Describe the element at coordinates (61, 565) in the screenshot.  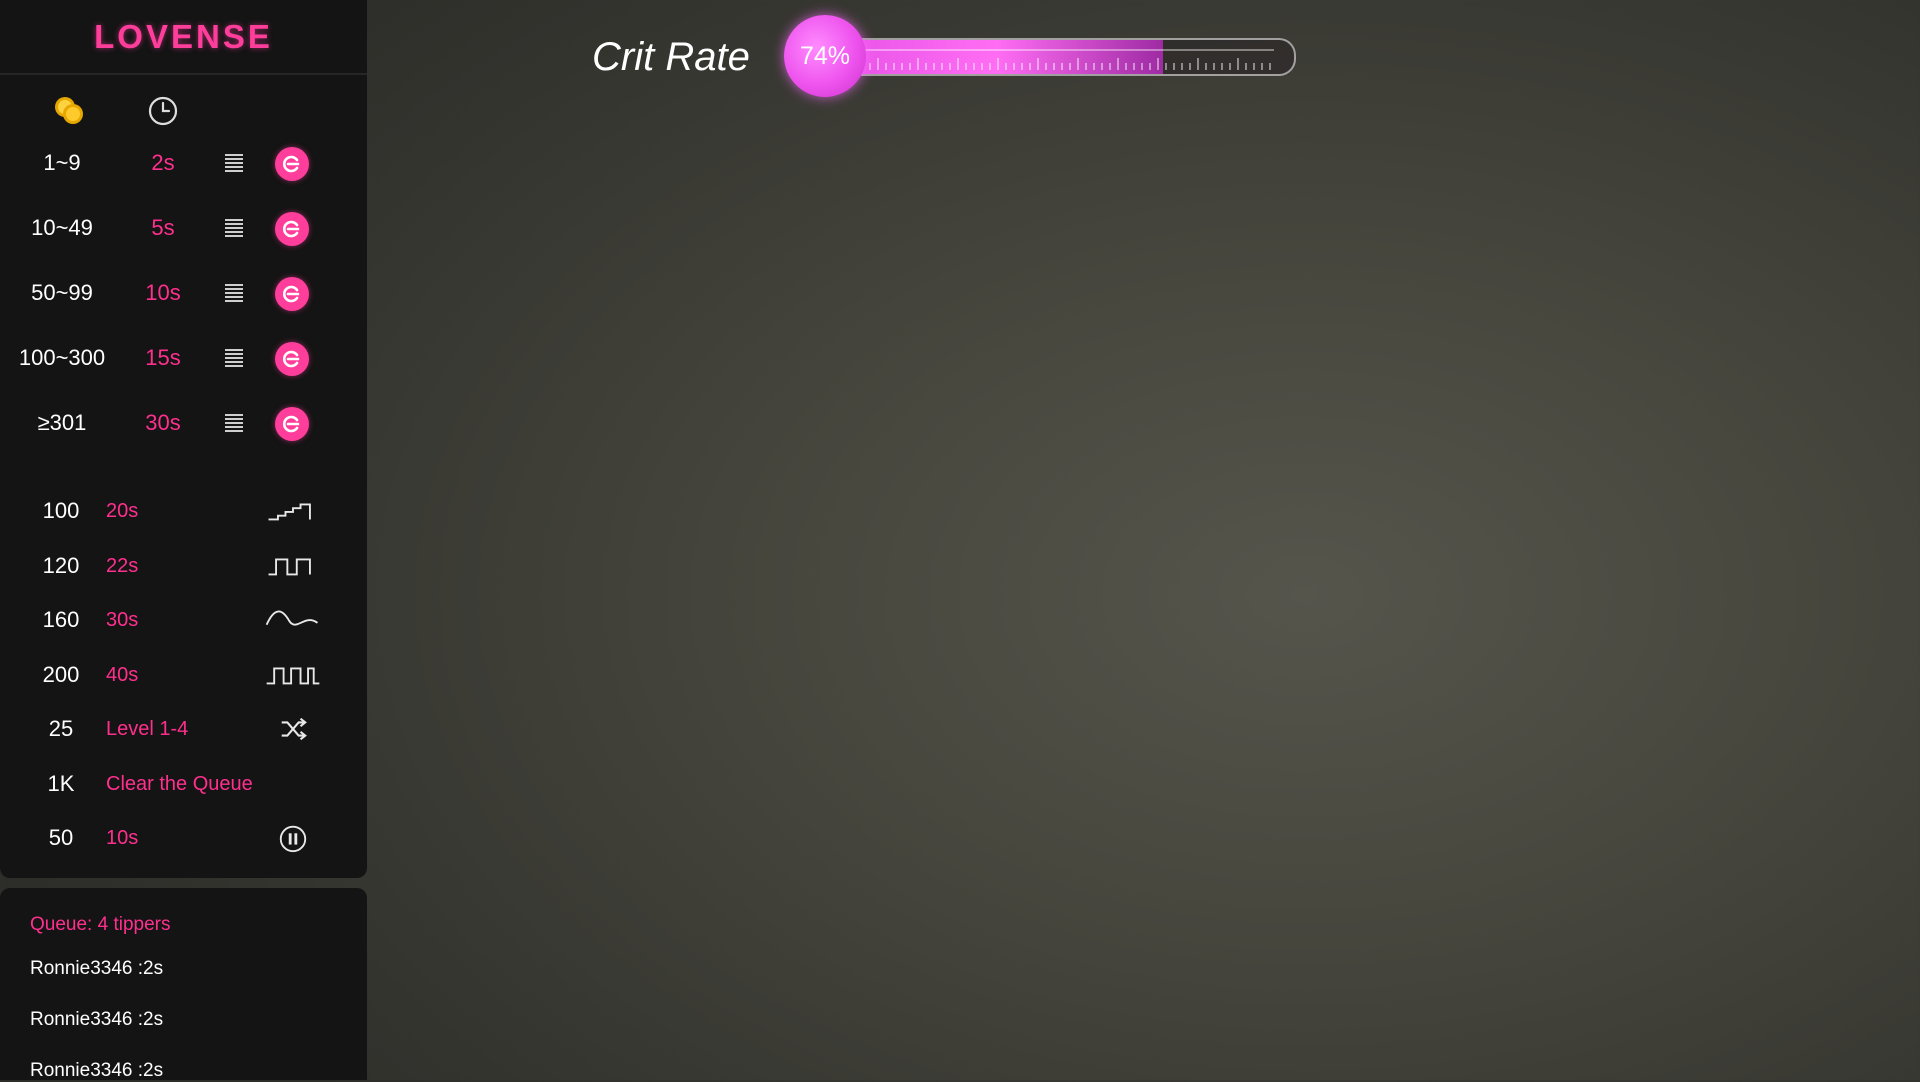
I see `special-amount: 120` at that location.